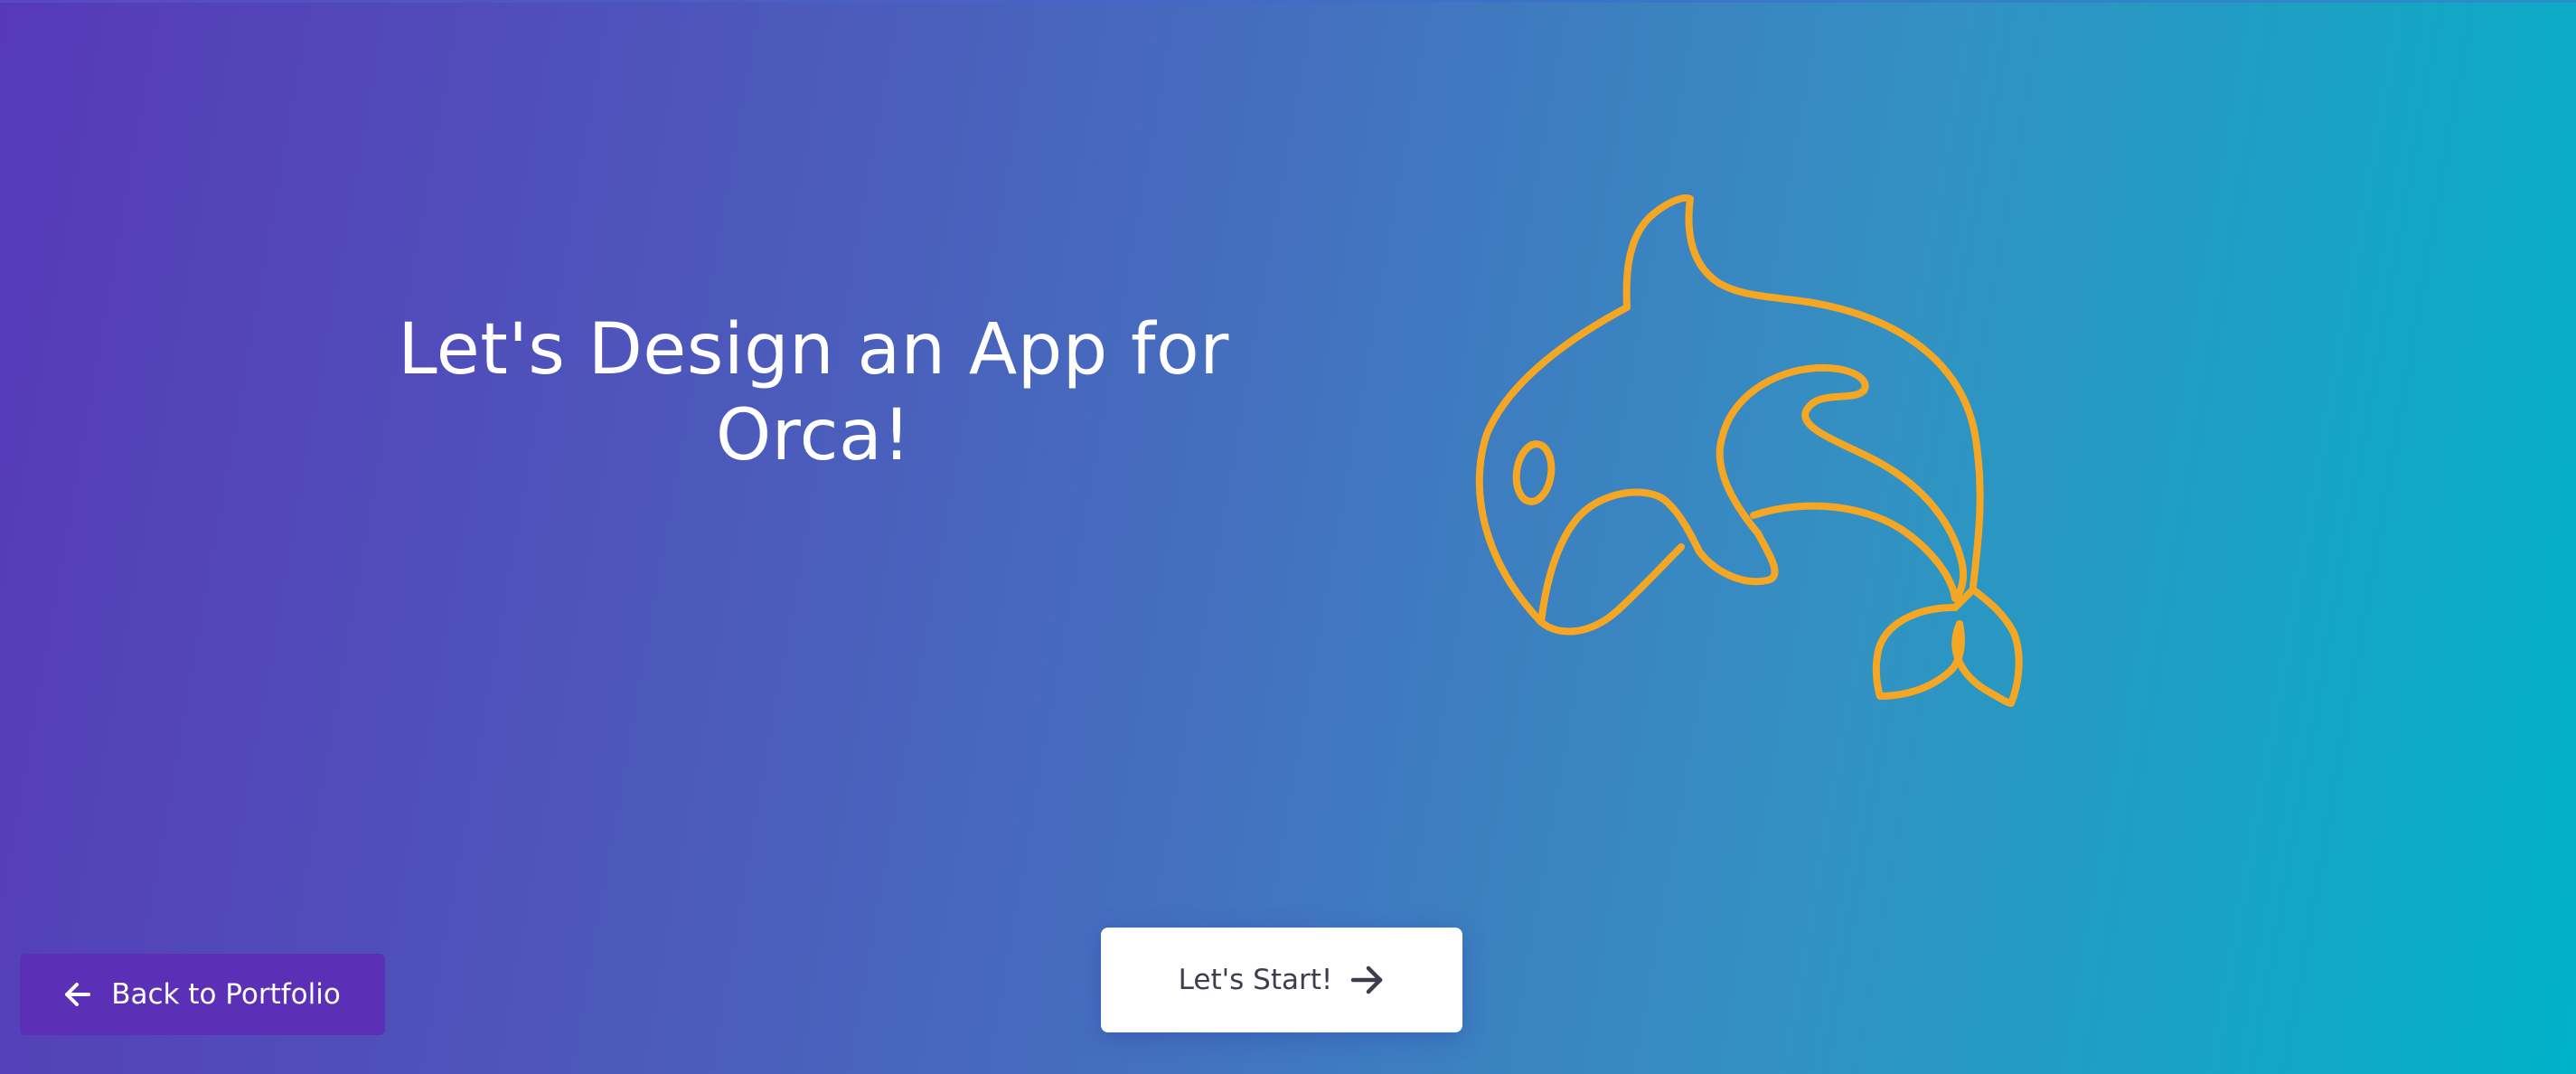 This screenshot has width=2576, height=1074. I want to click on back-to-portfolio-button: Back to Portfolio, so click(202, 995).